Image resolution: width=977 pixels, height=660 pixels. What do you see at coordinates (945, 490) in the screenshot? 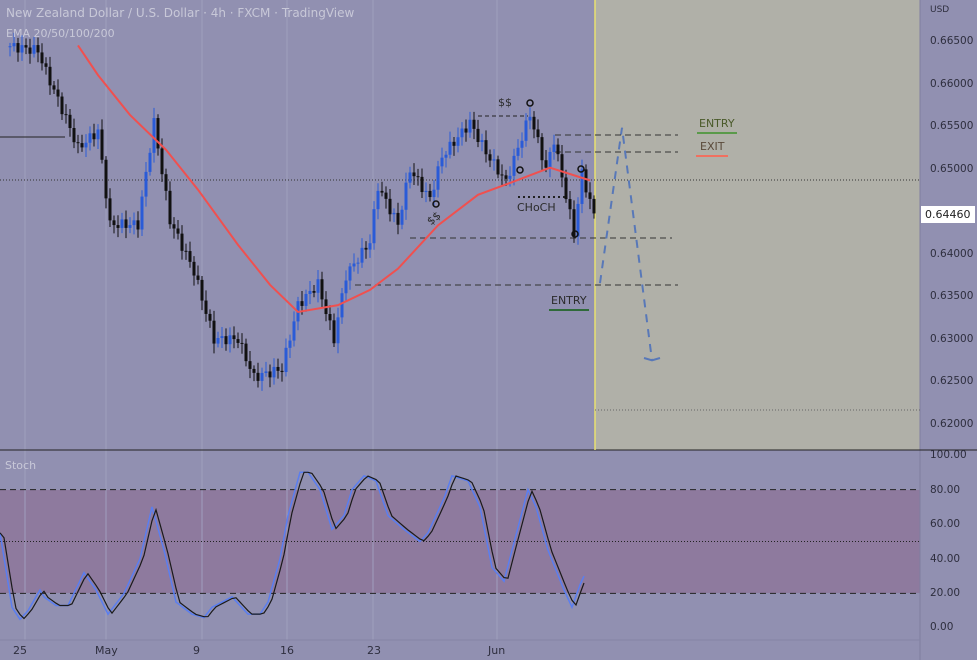
I see `stoch-tick: 80.00` at bounding box center [945, 490].